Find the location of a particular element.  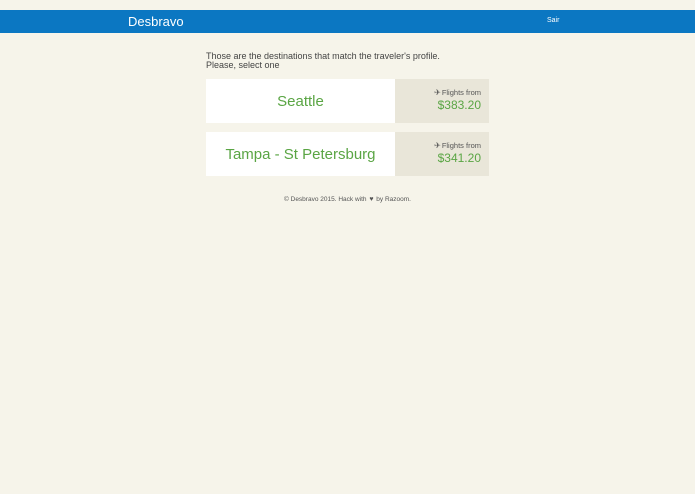

destination-name-box: Tampa - St Petersburg is located at coordinates (300, 154).